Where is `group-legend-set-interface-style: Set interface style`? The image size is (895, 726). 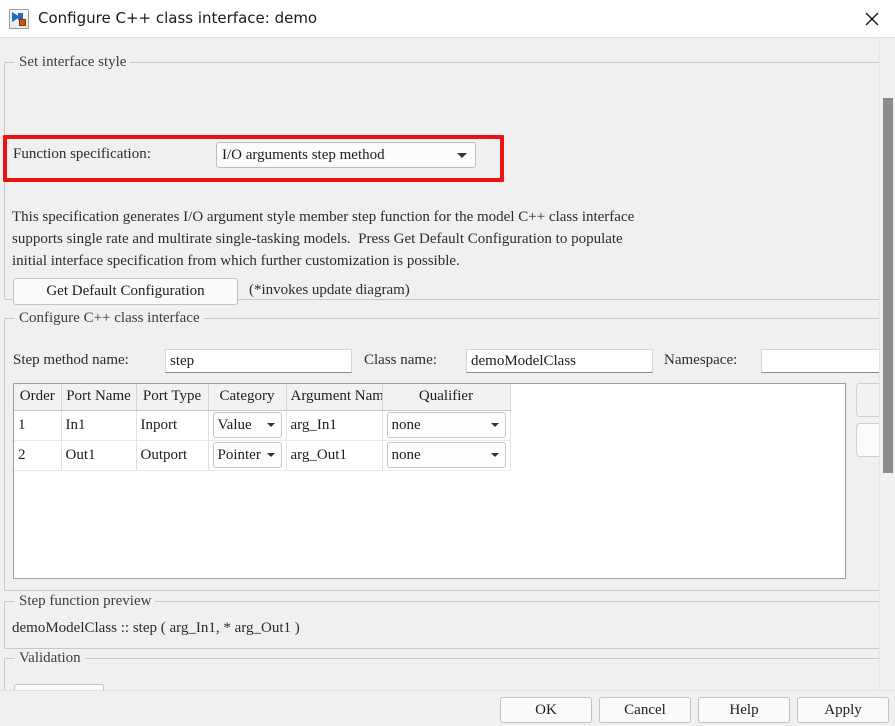 group-legend-set-interface-style: Set interface style is located at coordinates (73, 62).